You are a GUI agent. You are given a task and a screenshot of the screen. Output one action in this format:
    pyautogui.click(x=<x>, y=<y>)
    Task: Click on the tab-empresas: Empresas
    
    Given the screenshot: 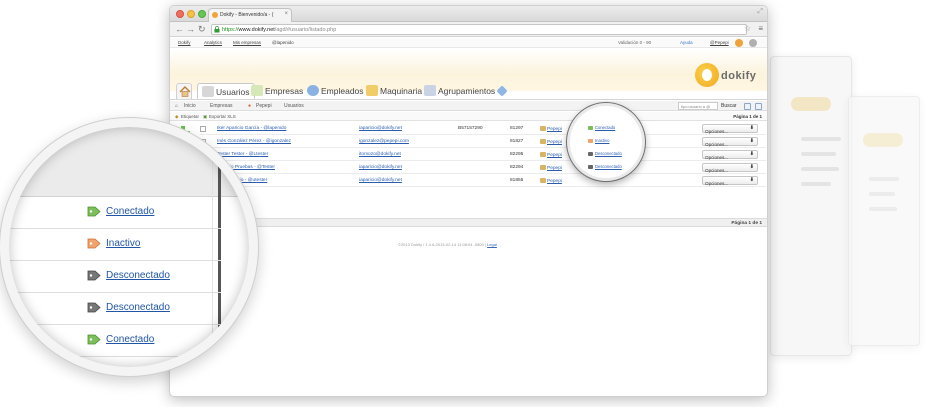 What is the action you would take?
    pyautogui.click(x=277, y=91)
    